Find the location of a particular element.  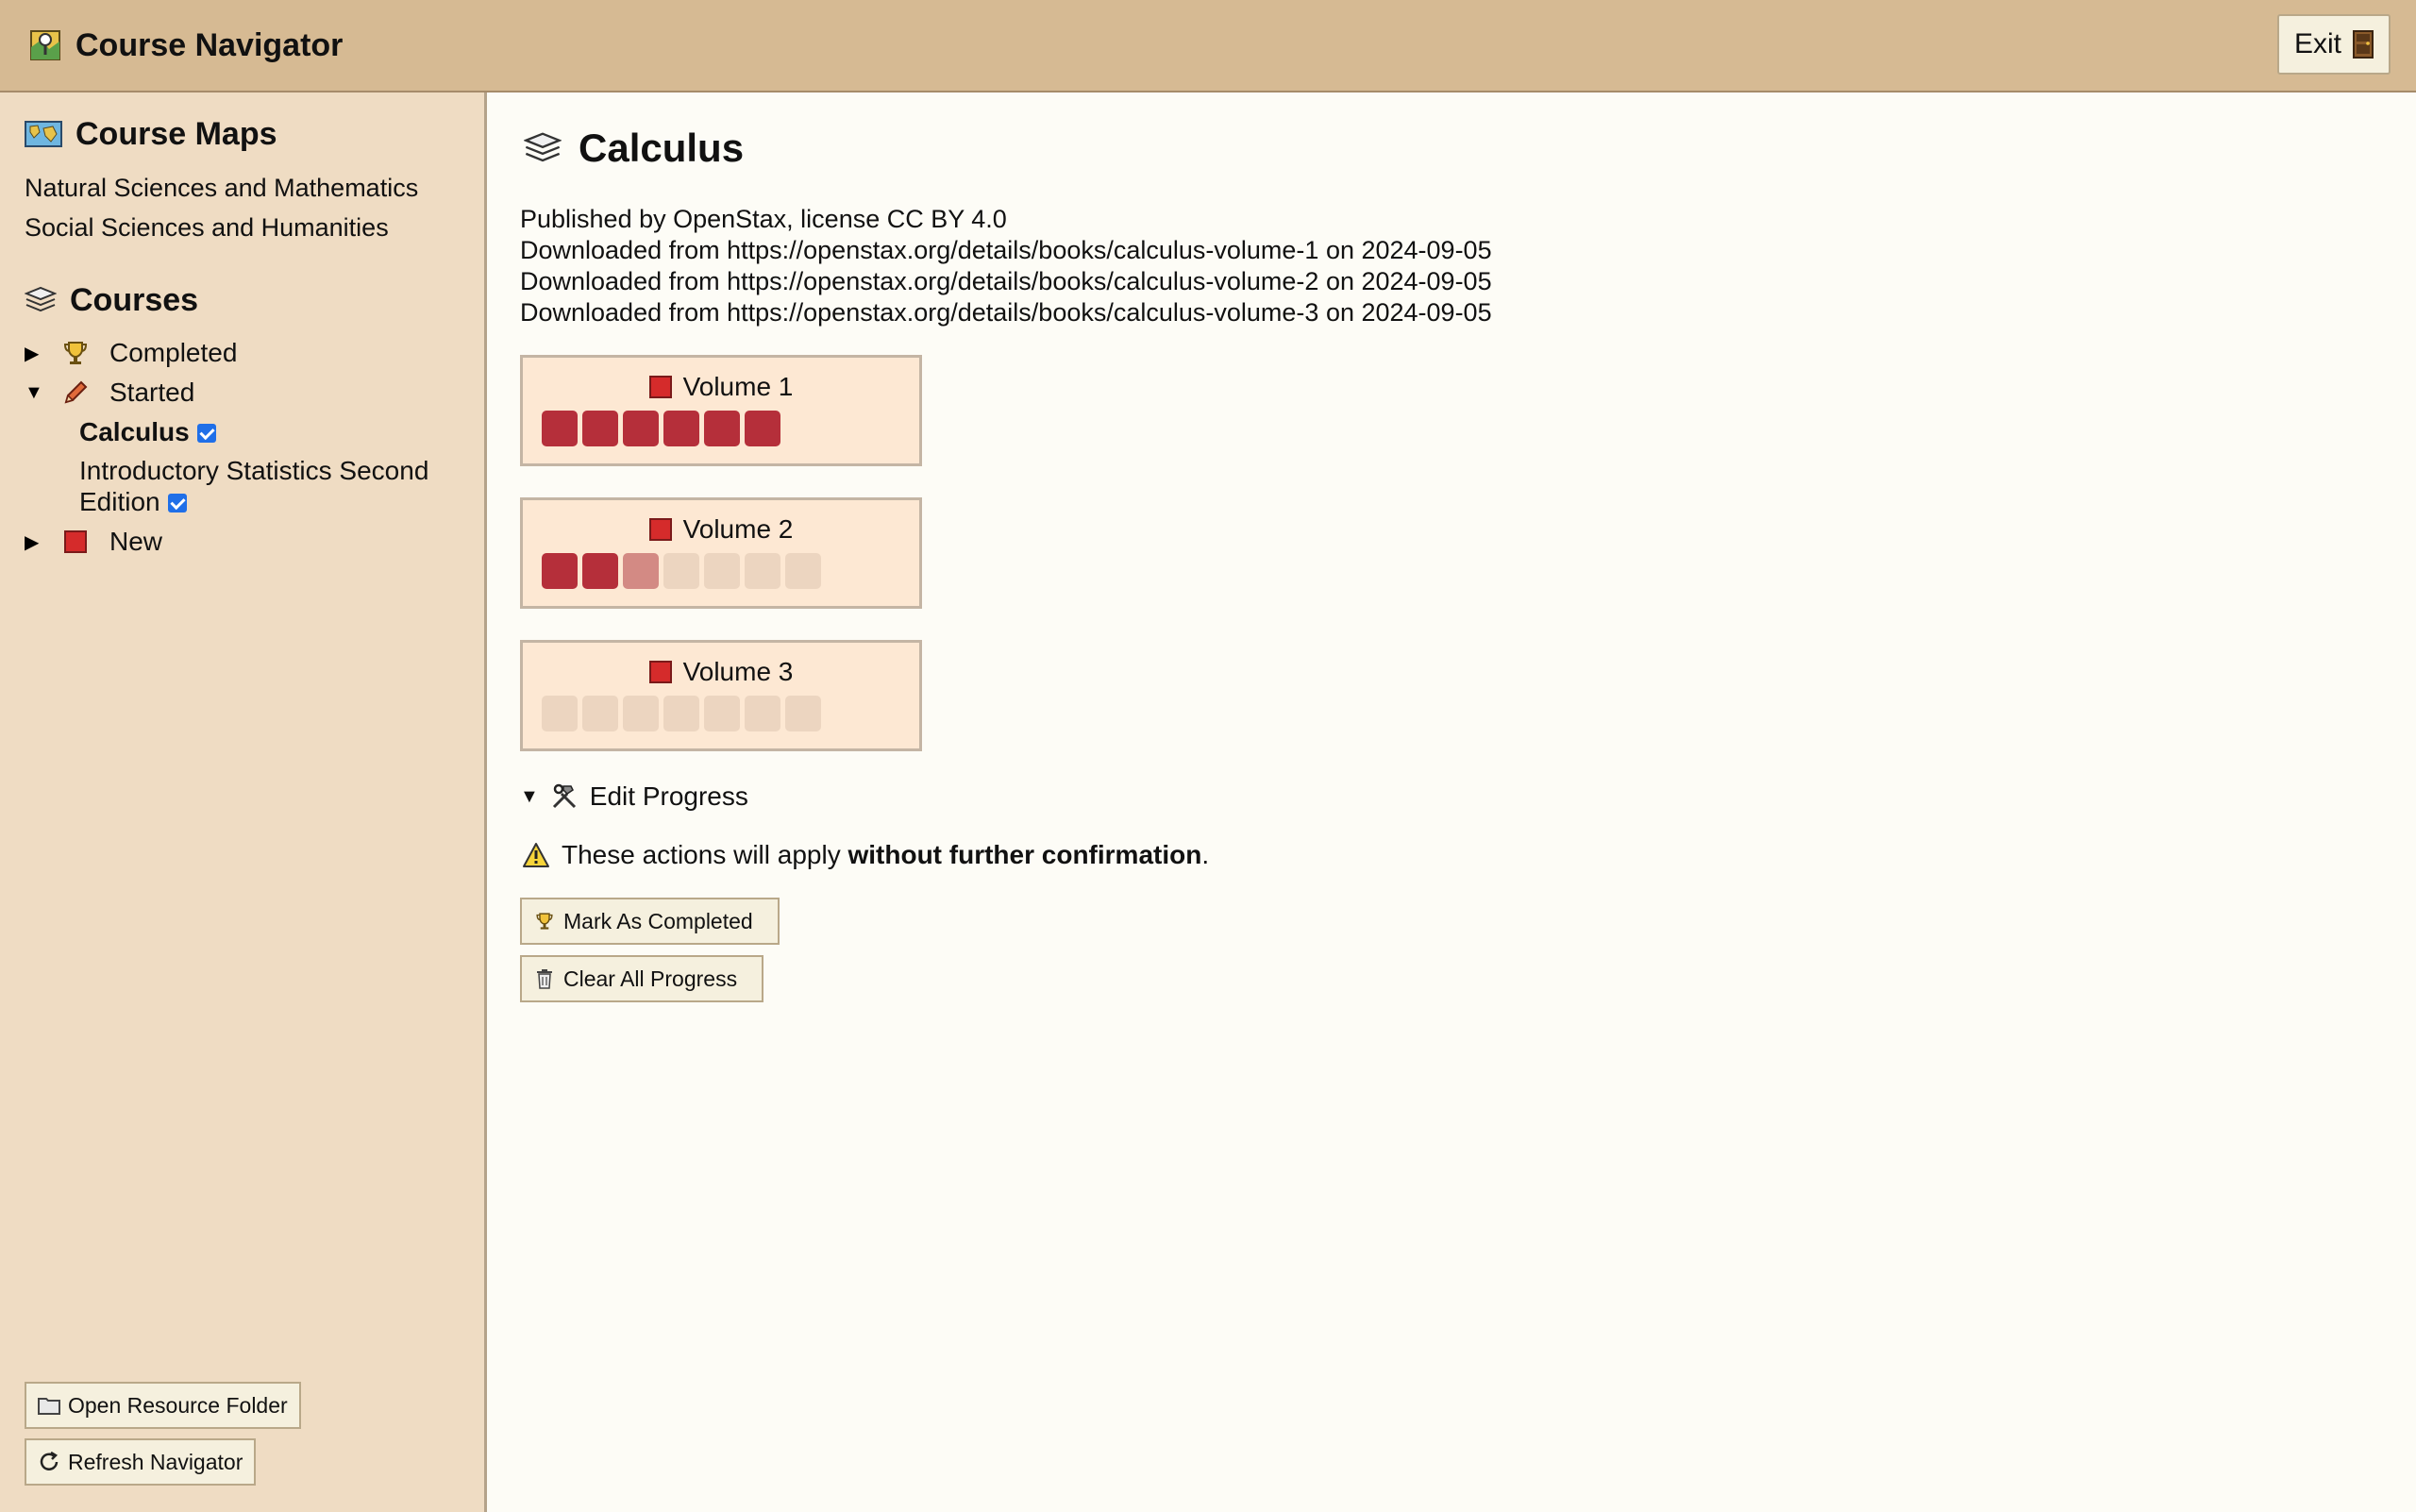

course-item-intro-statistics-line1: Introductory Statistics Second is located at coordinates (254, 470).